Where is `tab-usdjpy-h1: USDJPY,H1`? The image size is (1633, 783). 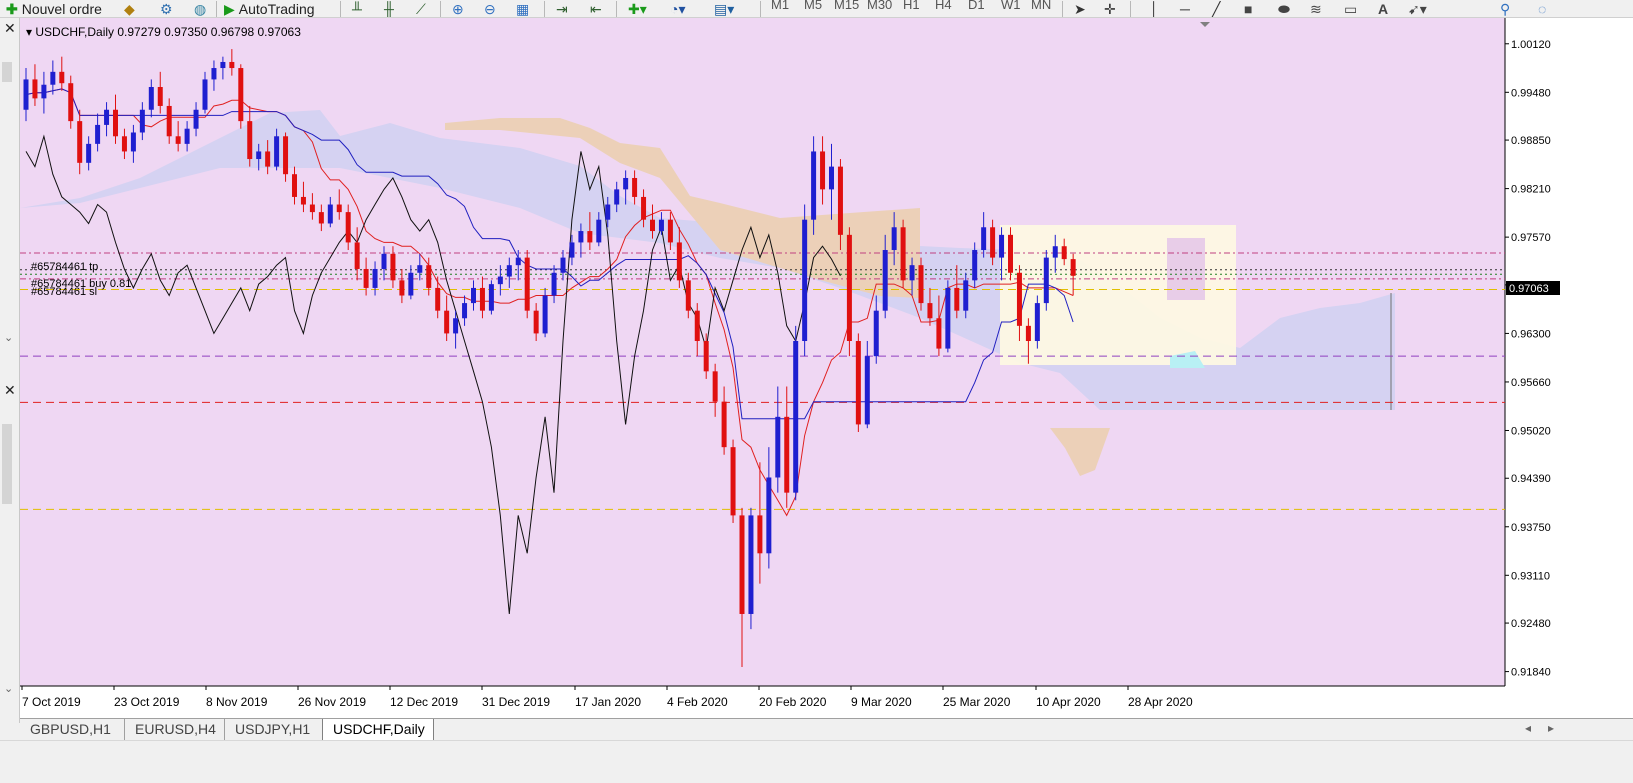 tab-usdjpy-h1: USDJPY,H1 is located at coordinates (275, 729).